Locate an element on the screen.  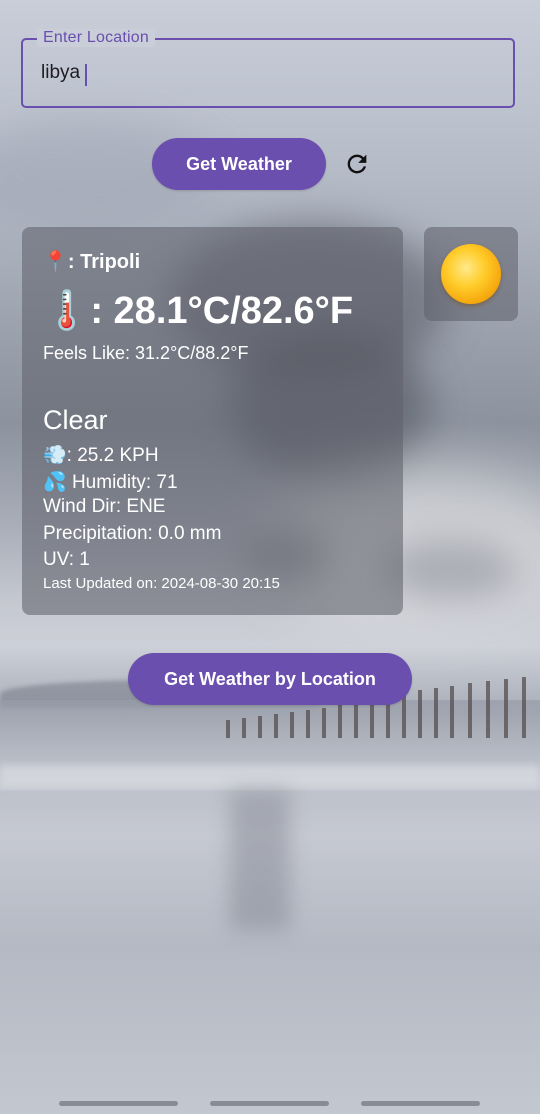
uv-text: UV: 1 is located at coordinates (66, 559).